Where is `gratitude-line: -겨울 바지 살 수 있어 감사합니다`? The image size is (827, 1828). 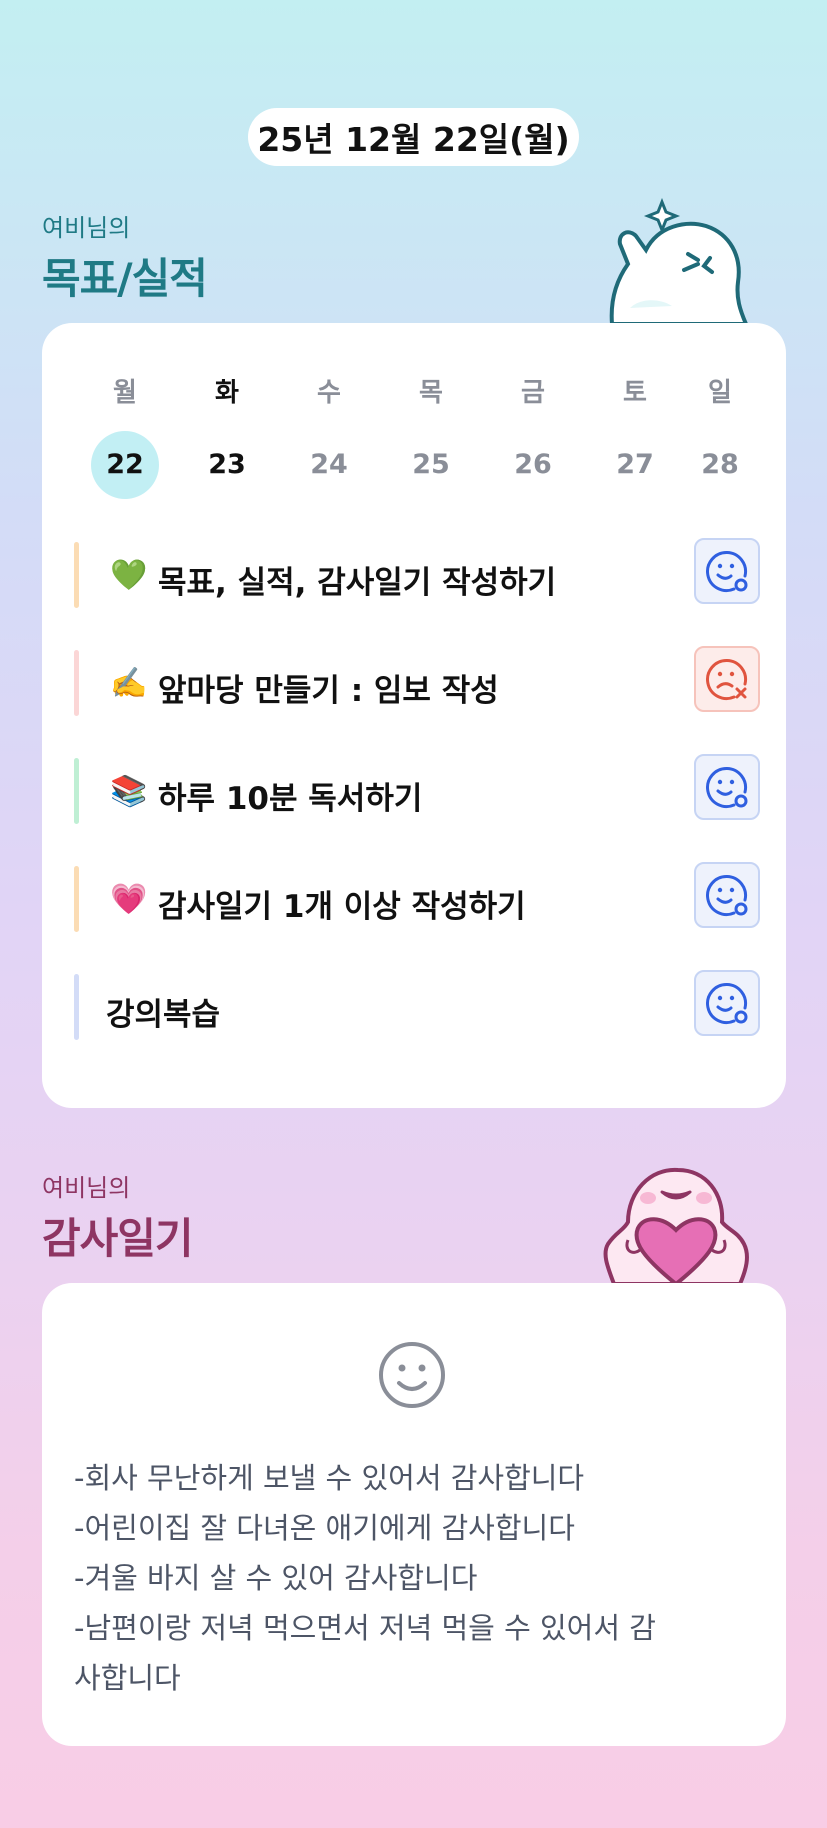
gratitude-line: -겨울 바지 살 수 있어 감사합니다 is located at coordinates (276, 1578).